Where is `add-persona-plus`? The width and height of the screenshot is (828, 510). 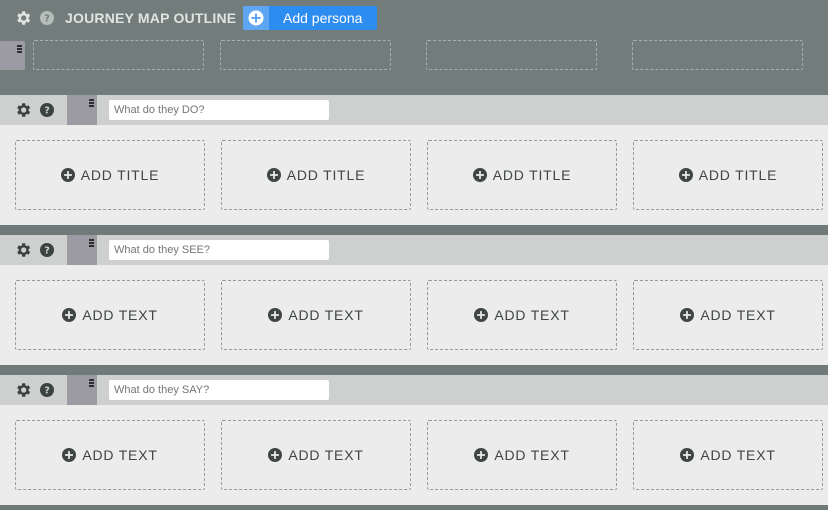 add-persona-plus is located at coordinates (256, 18).